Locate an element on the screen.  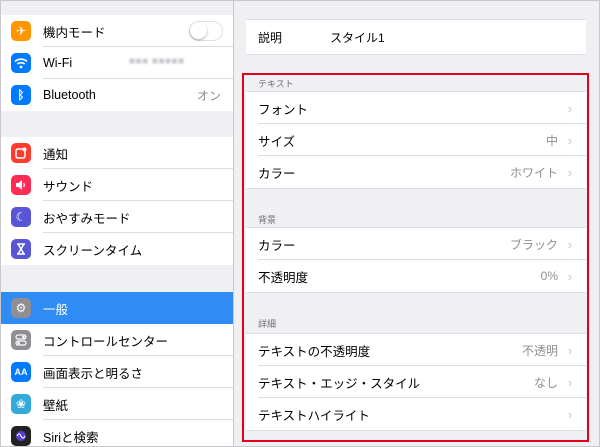
sidebar-item-label: Siriと検索 is located at coordinates (71, 437).